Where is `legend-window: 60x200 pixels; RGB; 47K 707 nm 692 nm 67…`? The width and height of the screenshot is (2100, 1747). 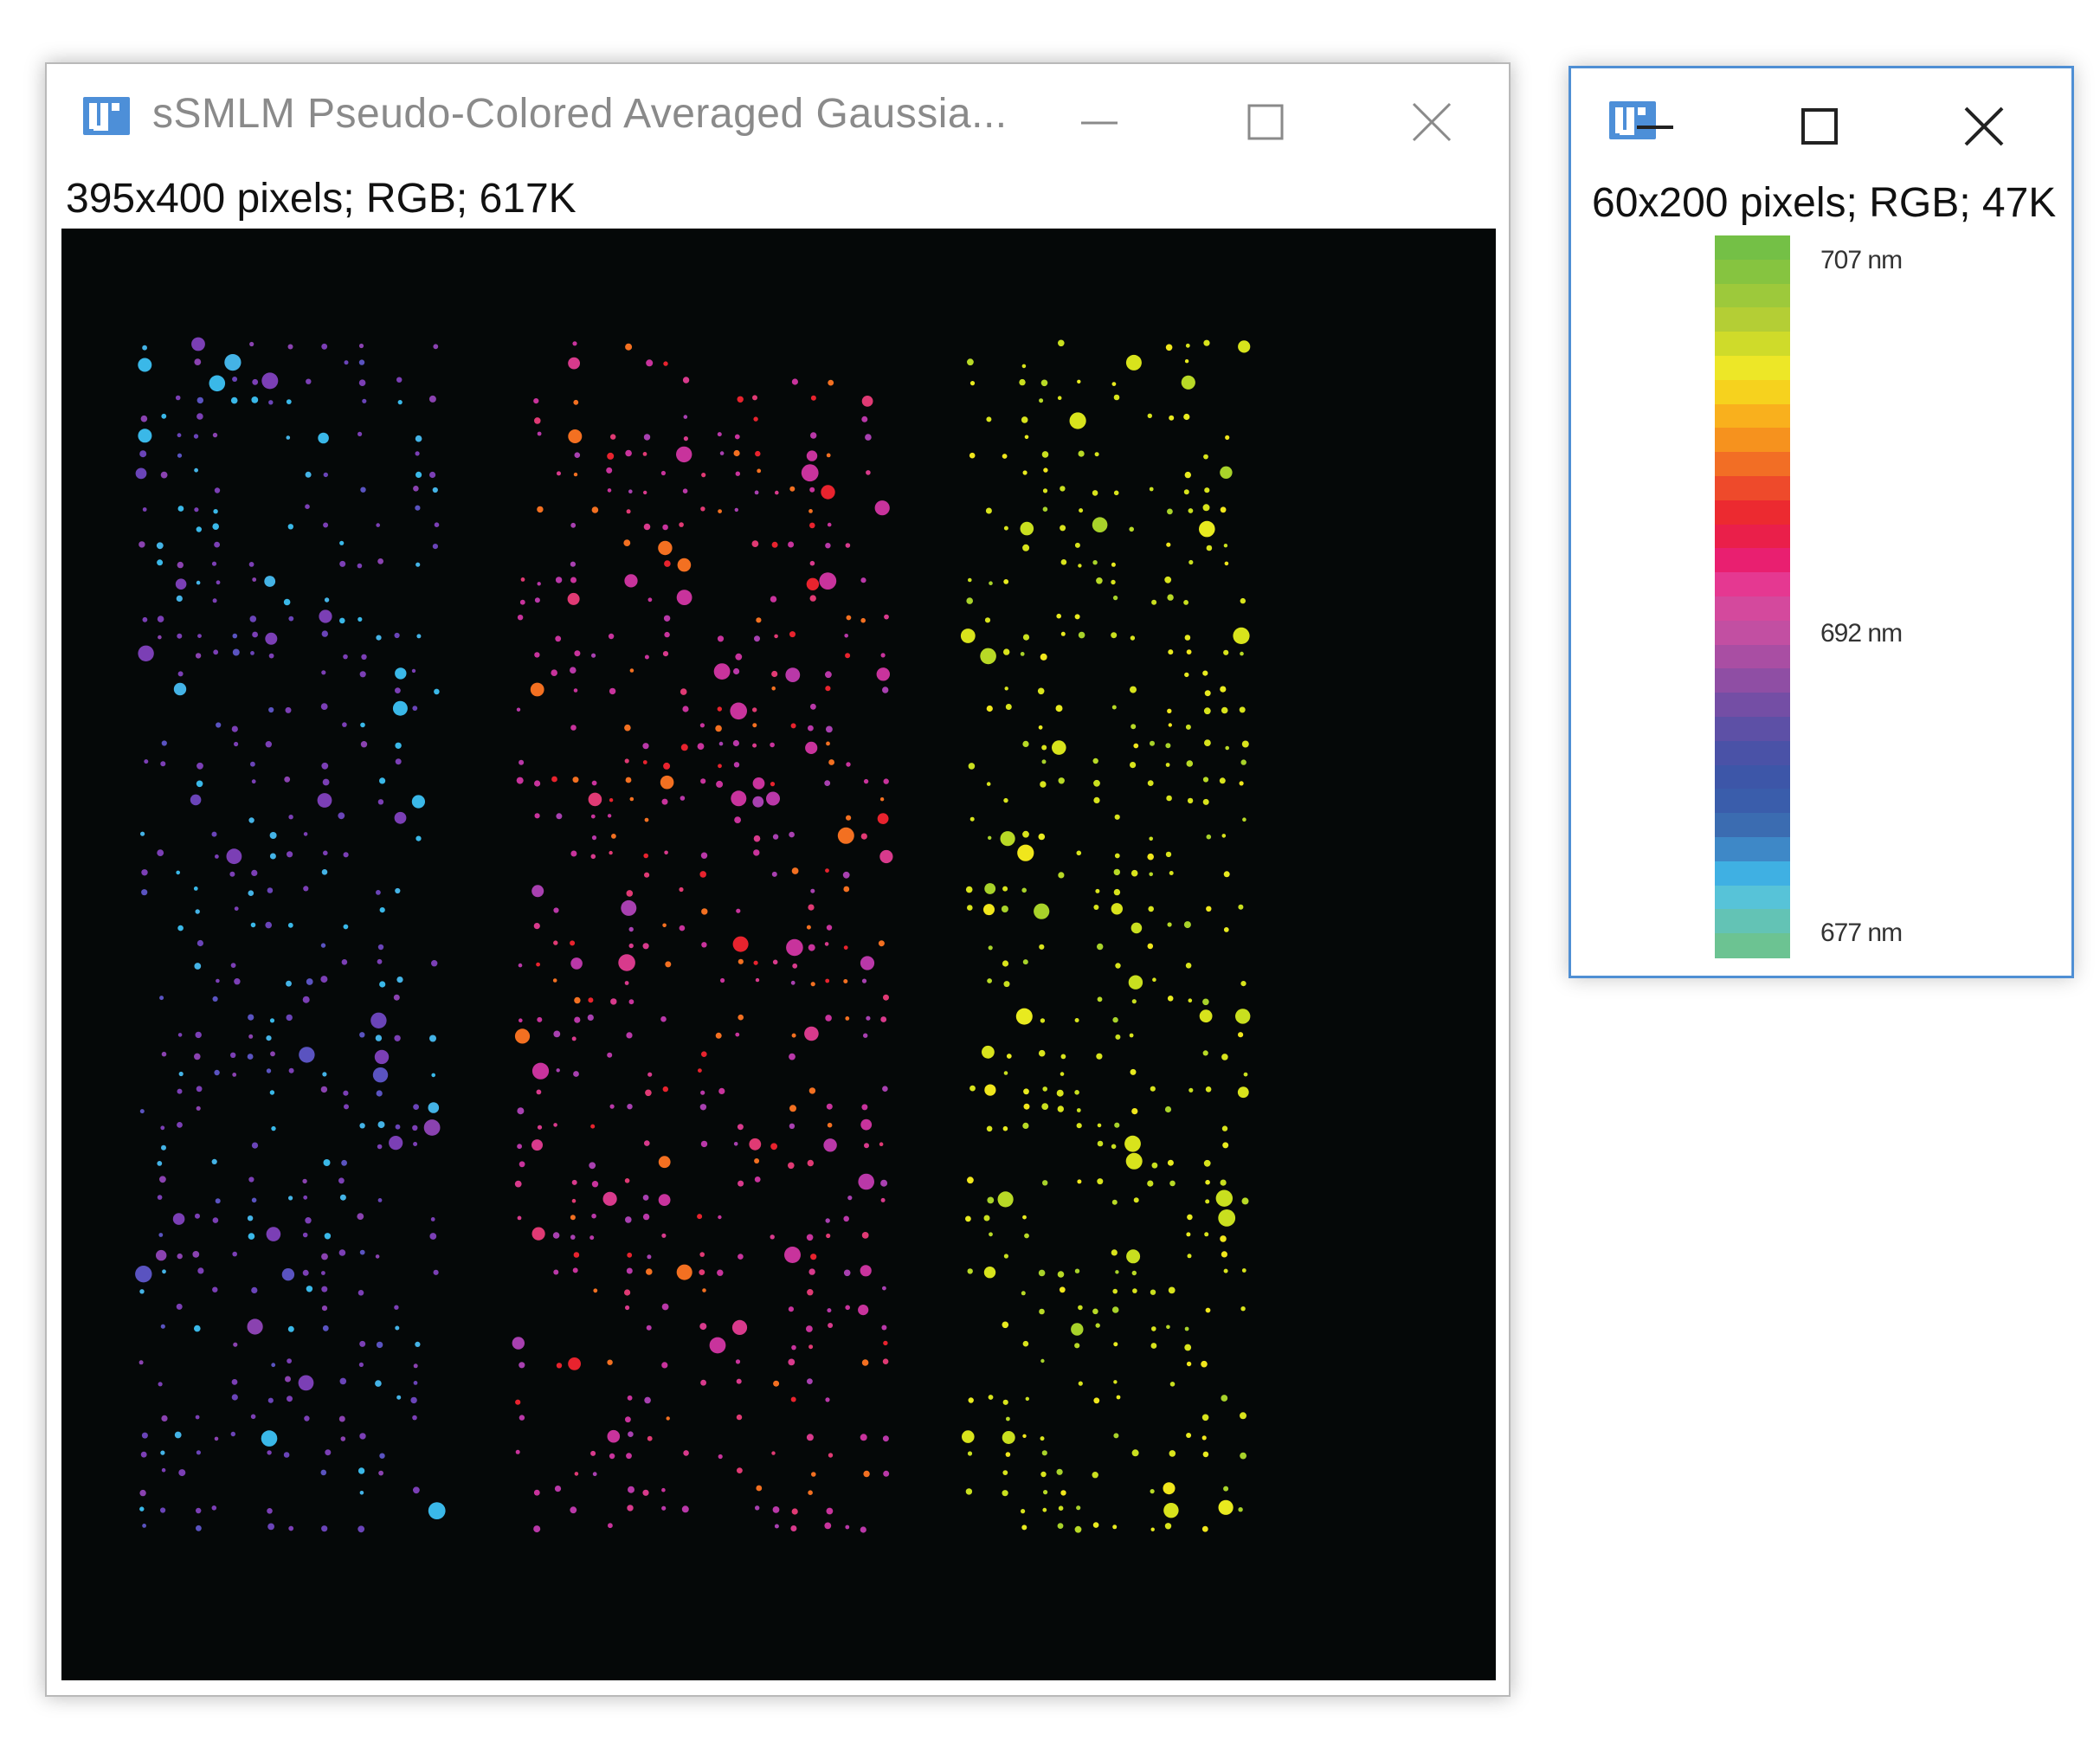
legend-window: 60x200 pixels; RGB; 47K 707 nm 692 nm 67… is located at coordinates (1821, 522).